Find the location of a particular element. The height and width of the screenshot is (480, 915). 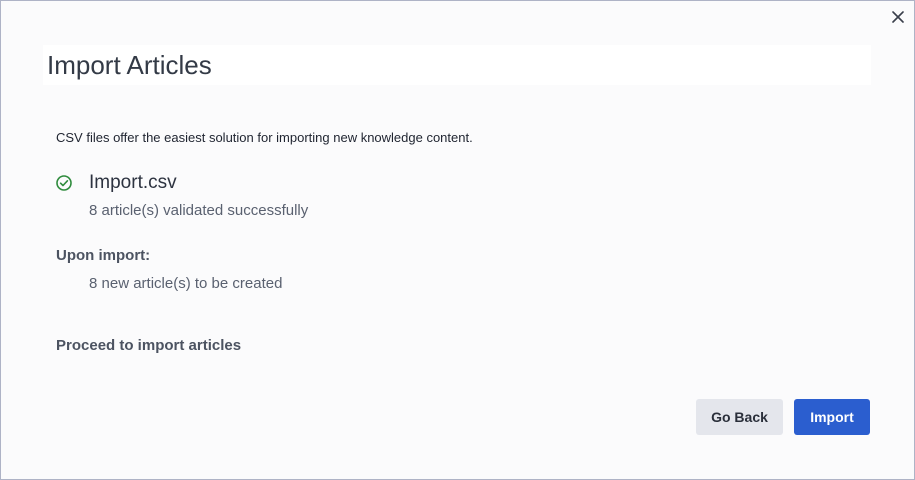

check-circle-icon is located at coordinates (64, 183).